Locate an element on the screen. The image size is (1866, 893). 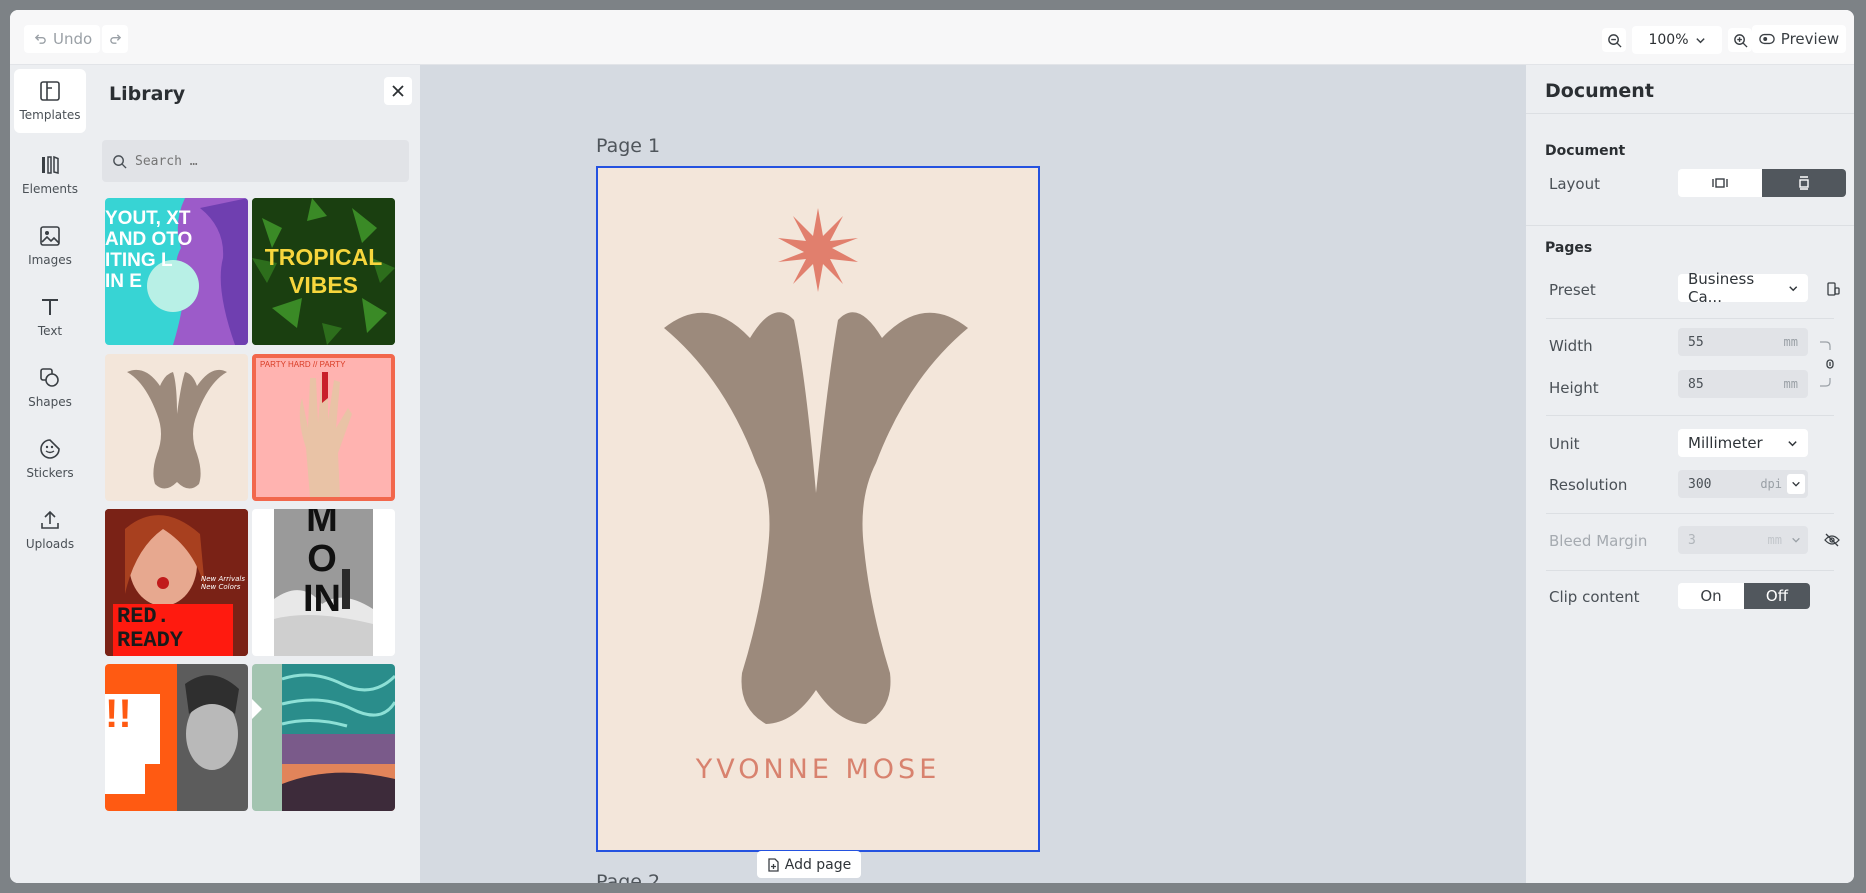
sidebar-item-label: Uploads is located at coordinates (50, 544).